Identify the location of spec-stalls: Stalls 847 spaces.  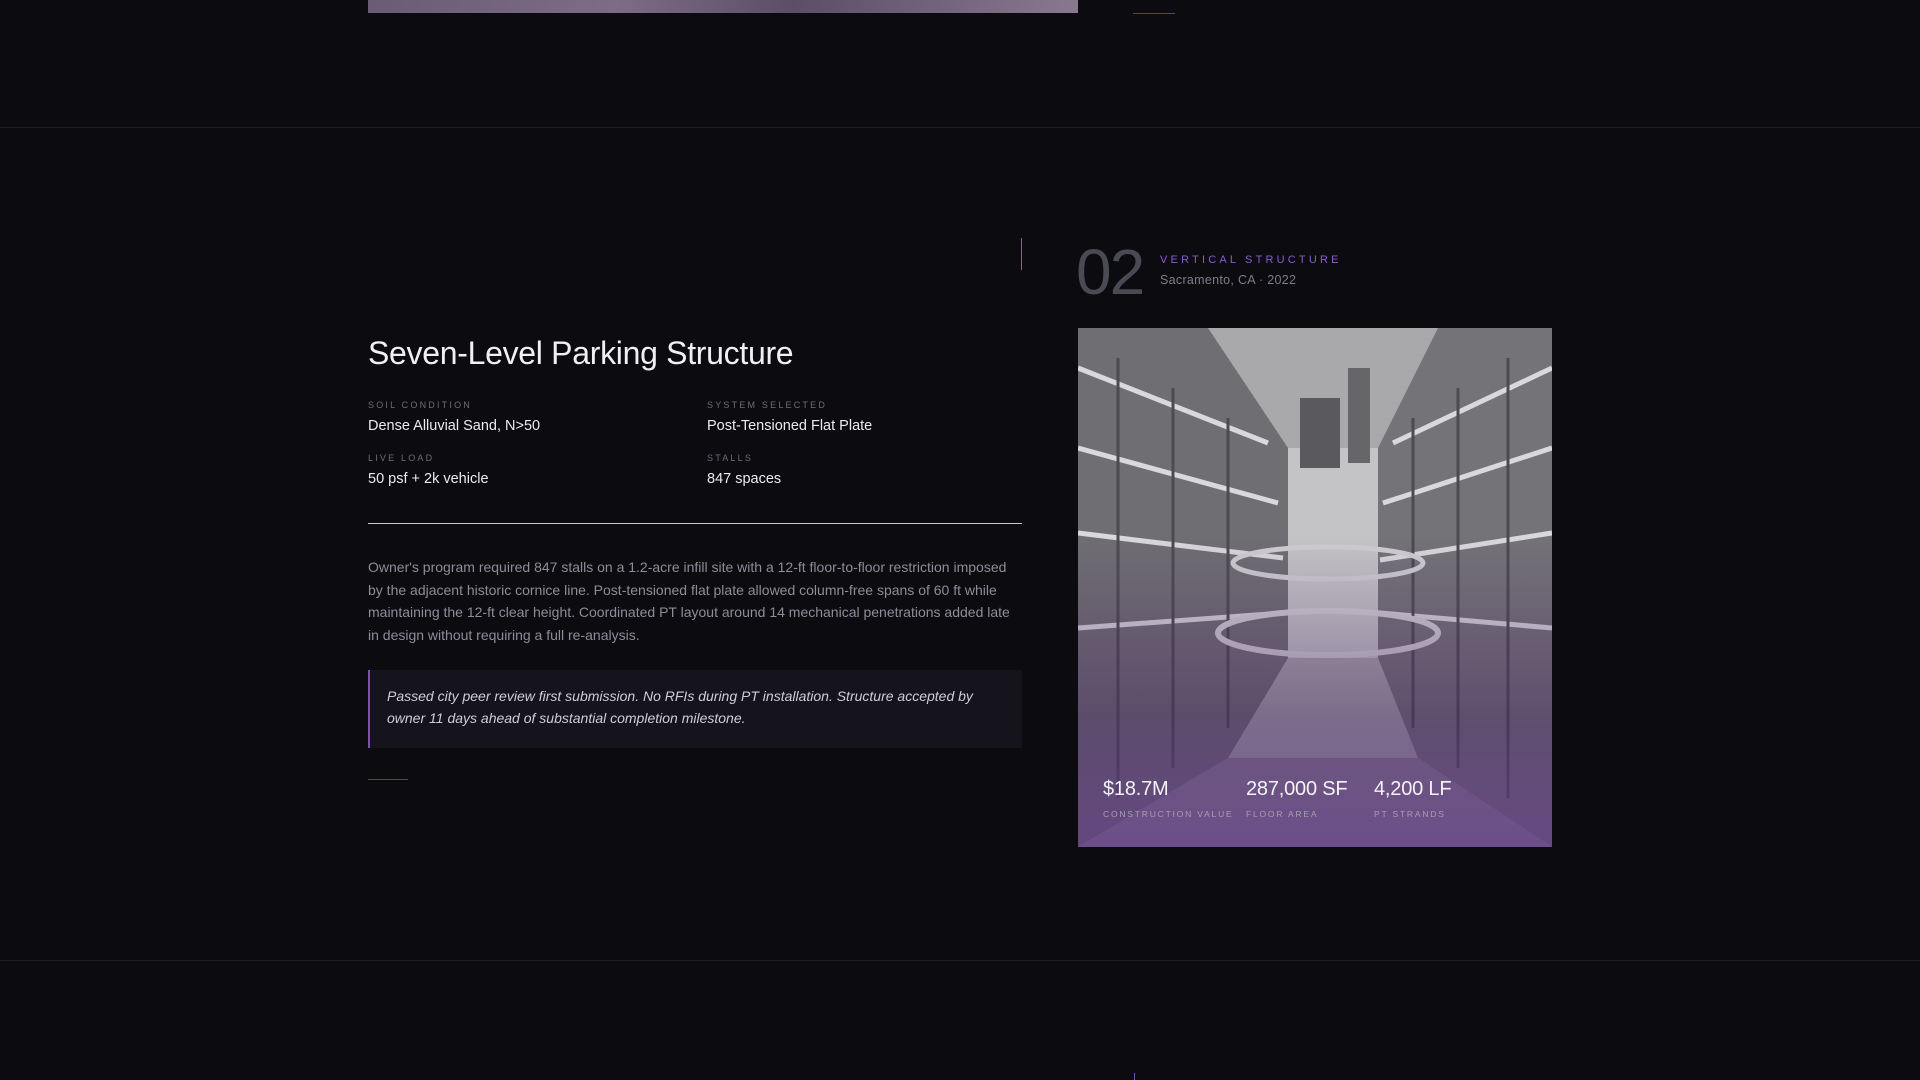
(867, 470).